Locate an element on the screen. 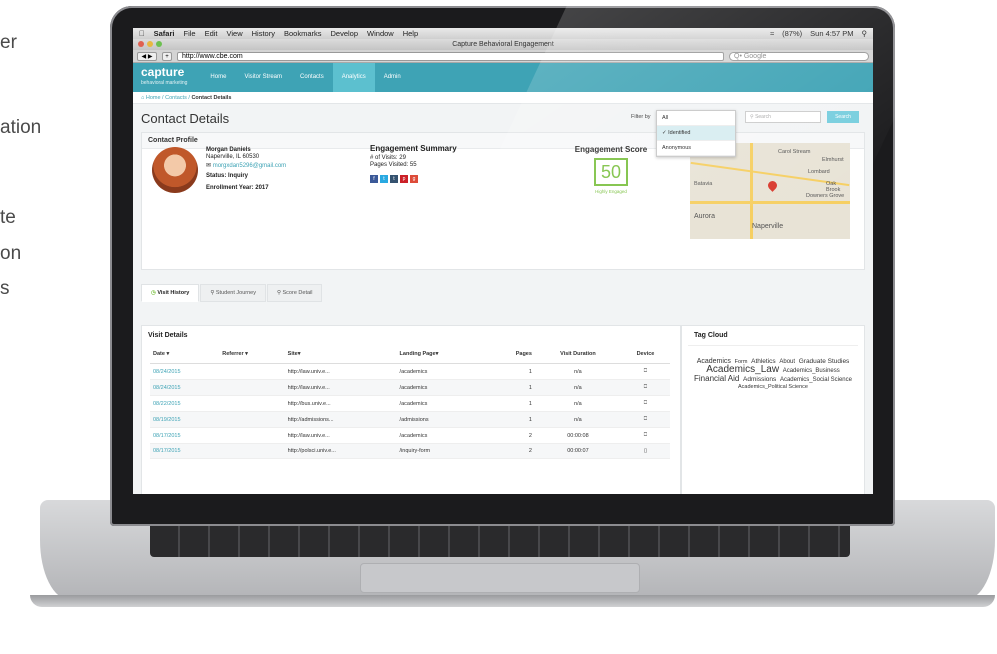  window-title: Capture Behavioral Engagement is located at coordinates (503, 44).